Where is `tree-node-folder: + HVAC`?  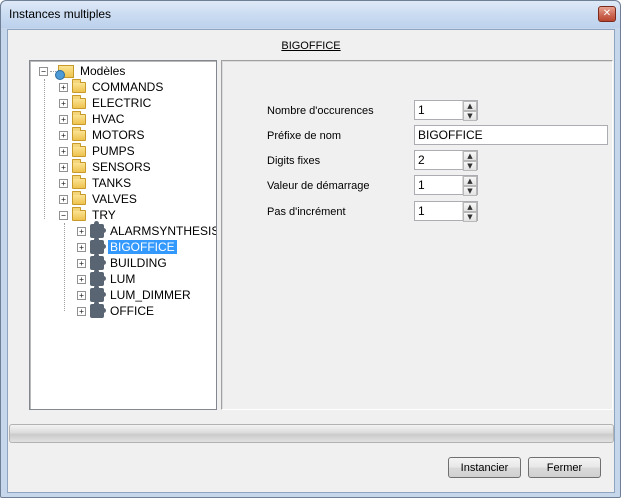 tree-node-folder: + HVAC is located at coordinates (92, 118).